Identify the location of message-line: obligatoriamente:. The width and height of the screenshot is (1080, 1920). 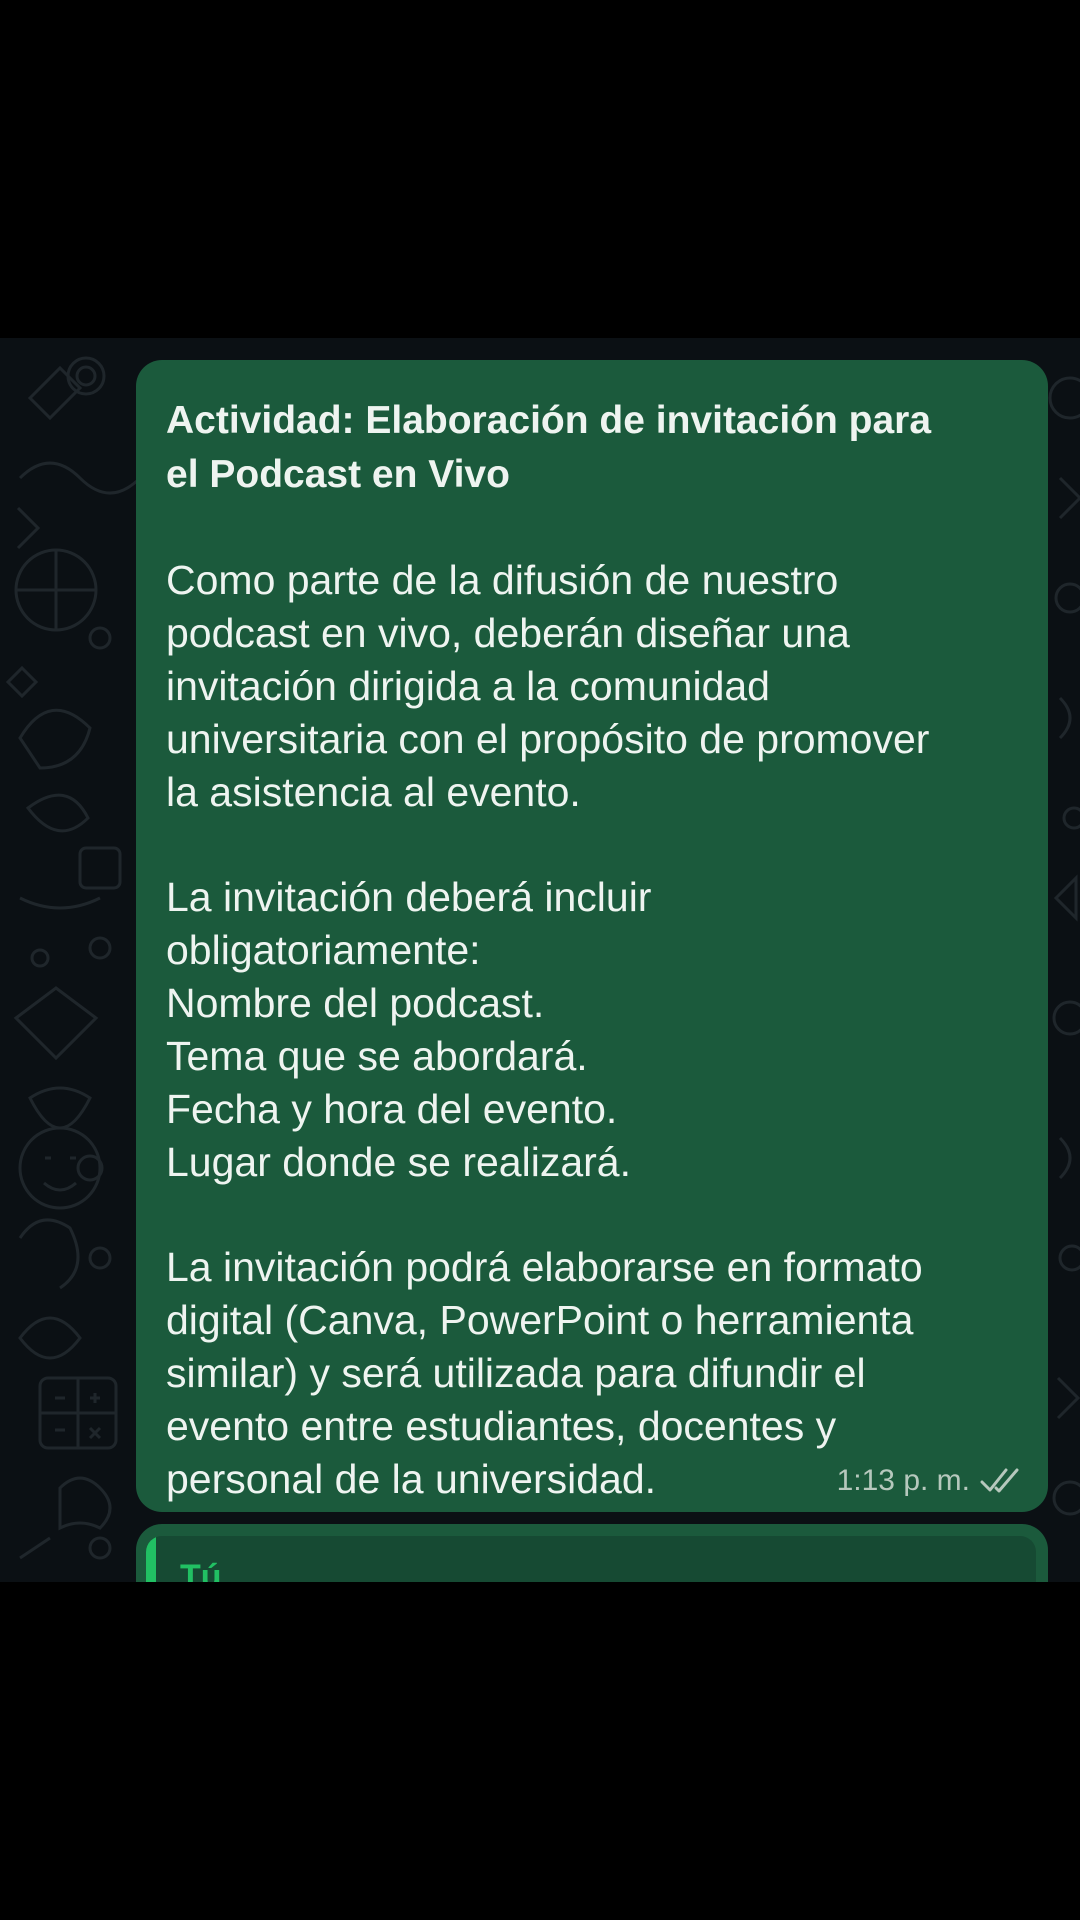
(323, 950).